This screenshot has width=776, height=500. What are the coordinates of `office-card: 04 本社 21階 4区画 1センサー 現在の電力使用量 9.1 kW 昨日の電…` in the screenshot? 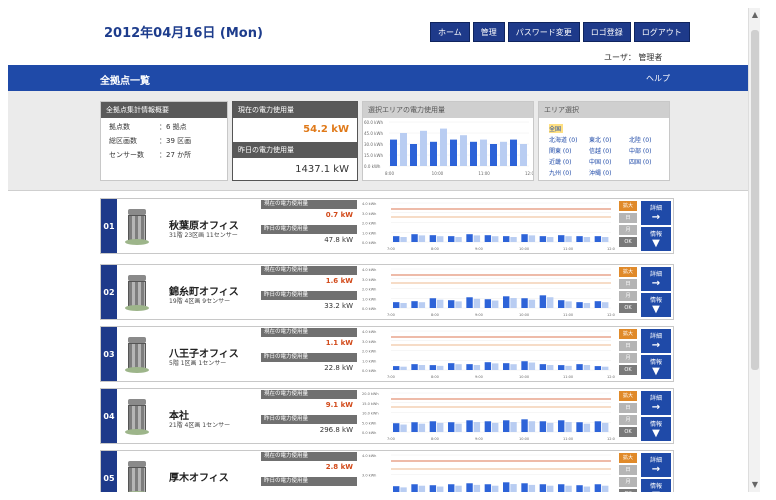 It's located at (387, 416).